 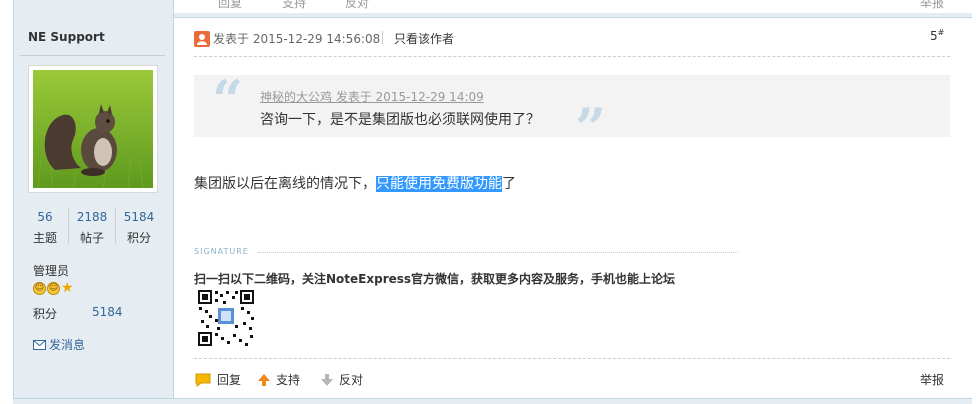 I want to click on stat-points-label: 积分, so click(x=138, y=238).